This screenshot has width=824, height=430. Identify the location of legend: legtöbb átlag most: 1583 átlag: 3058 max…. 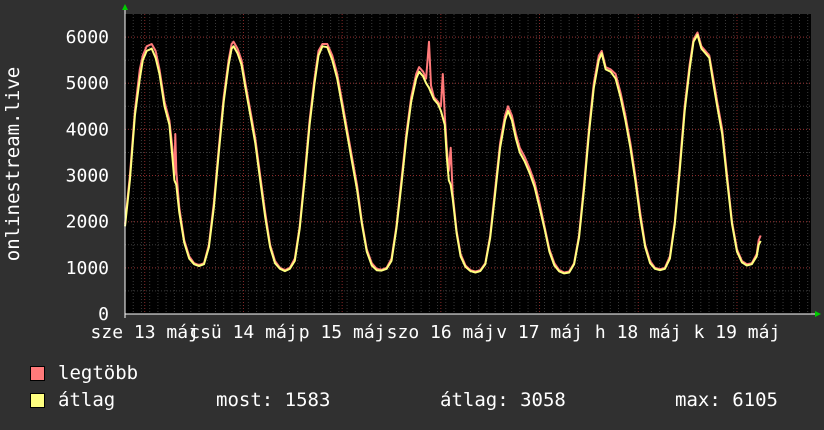
(420, 387).